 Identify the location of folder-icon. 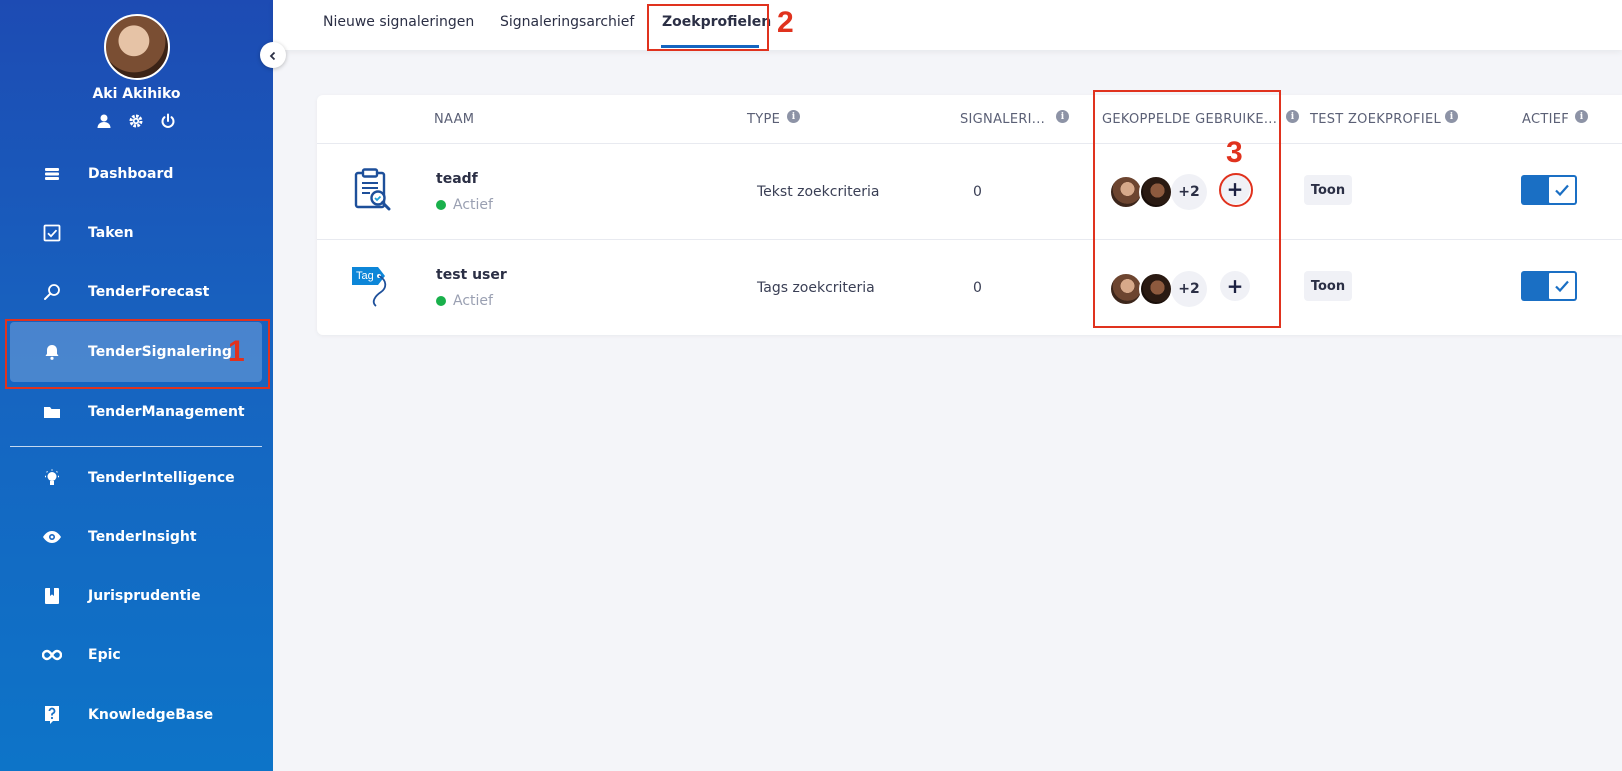
(52, 412).